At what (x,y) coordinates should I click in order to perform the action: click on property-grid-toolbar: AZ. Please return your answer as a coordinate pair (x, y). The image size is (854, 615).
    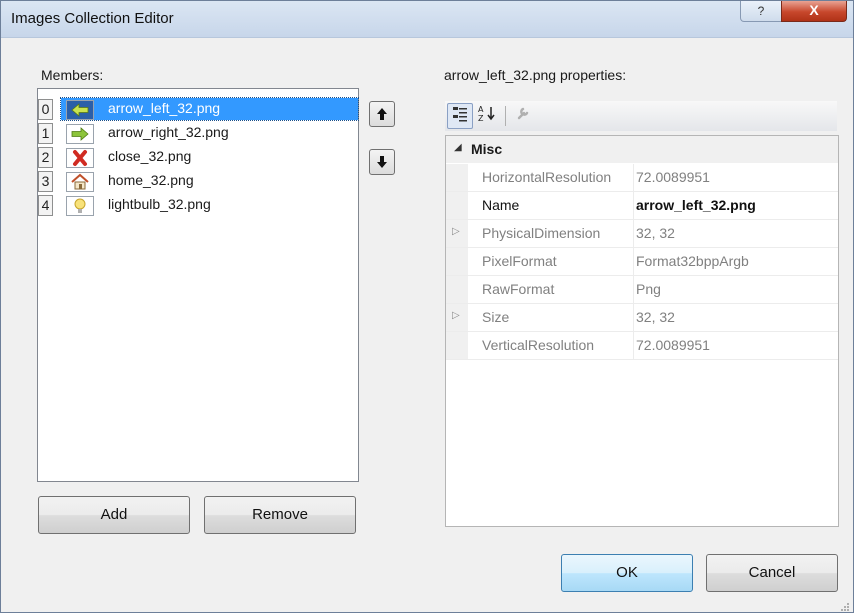
    Looking at the image, I should click on (641, 116).